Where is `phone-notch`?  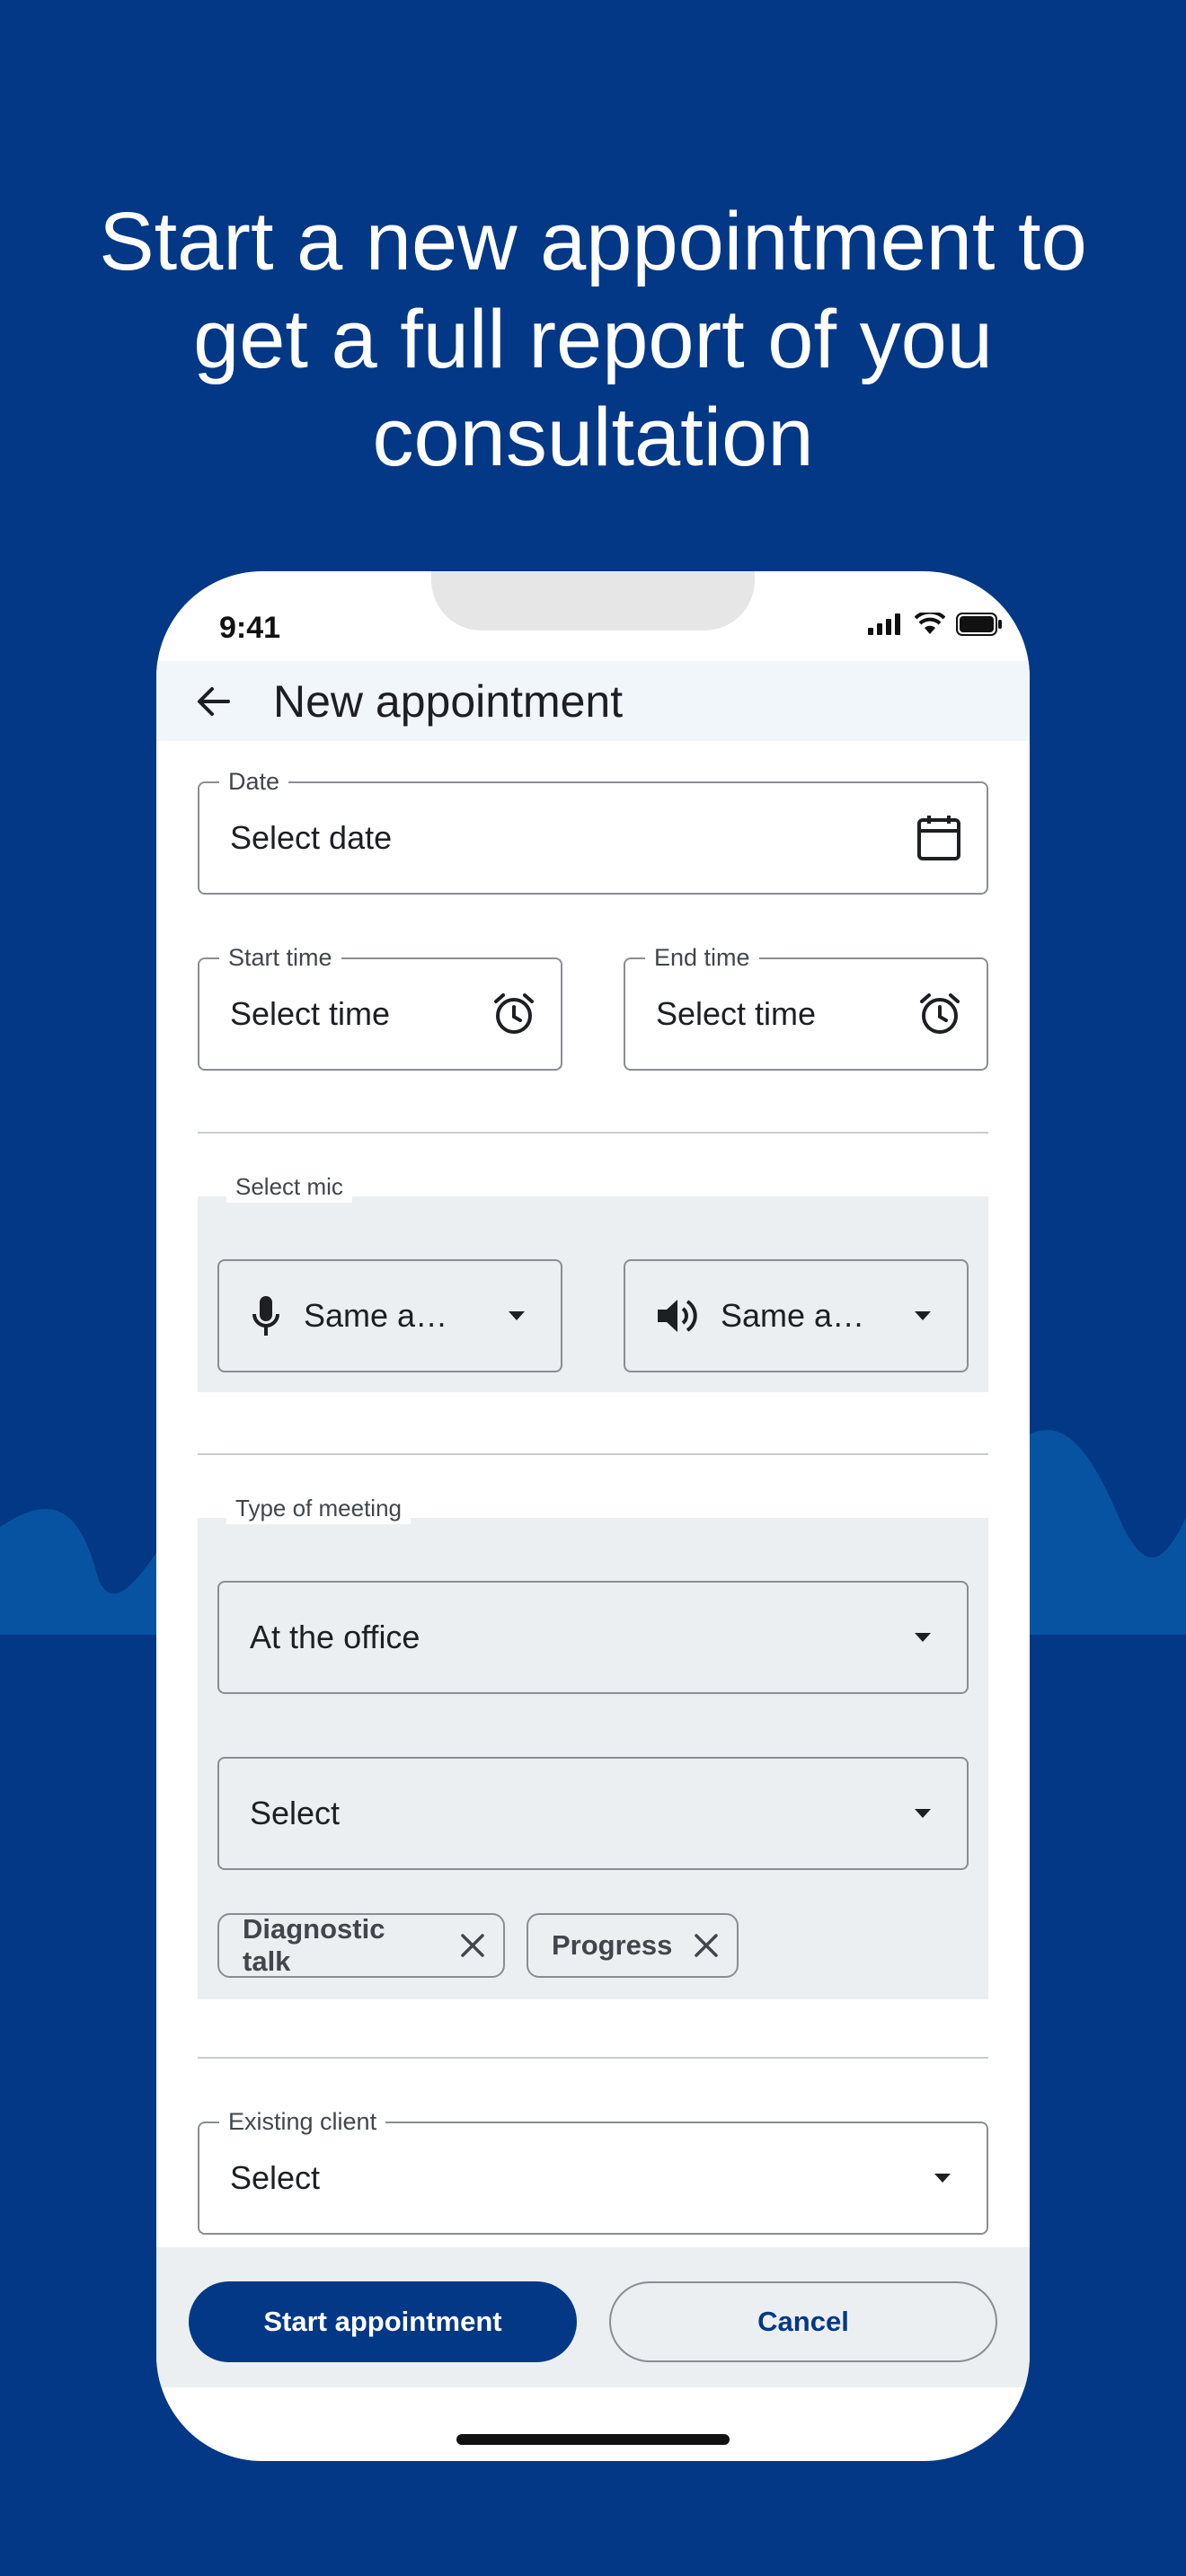 phone-notch is located at coordinates (593, 601).